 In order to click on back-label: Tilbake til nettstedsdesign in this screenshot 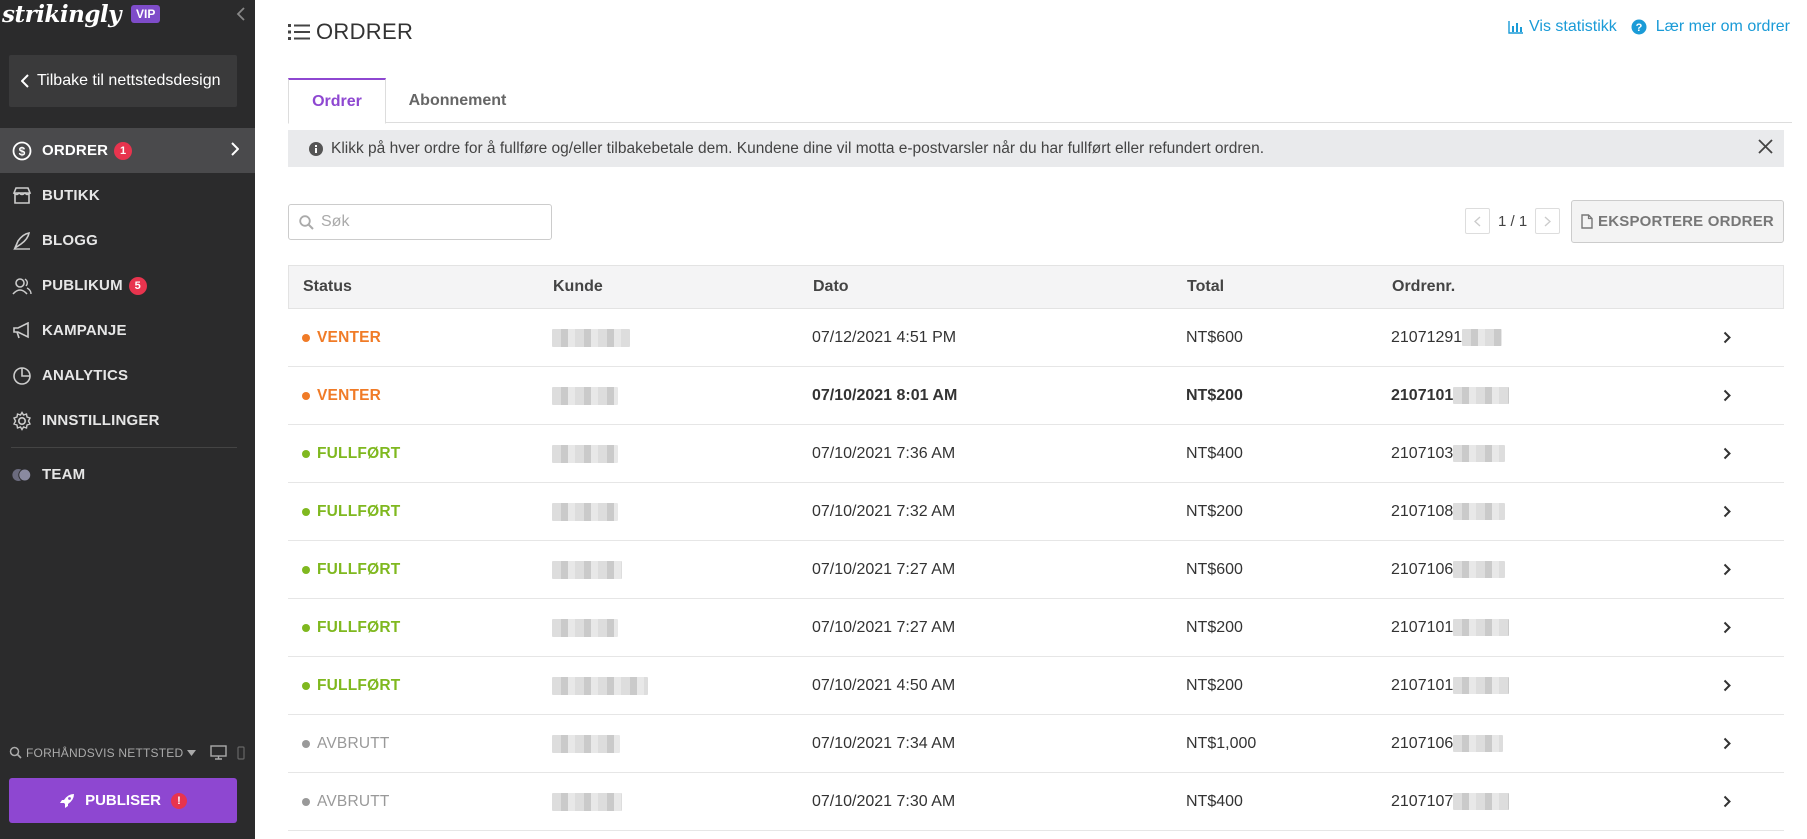, I will do `click(129, 80)`.